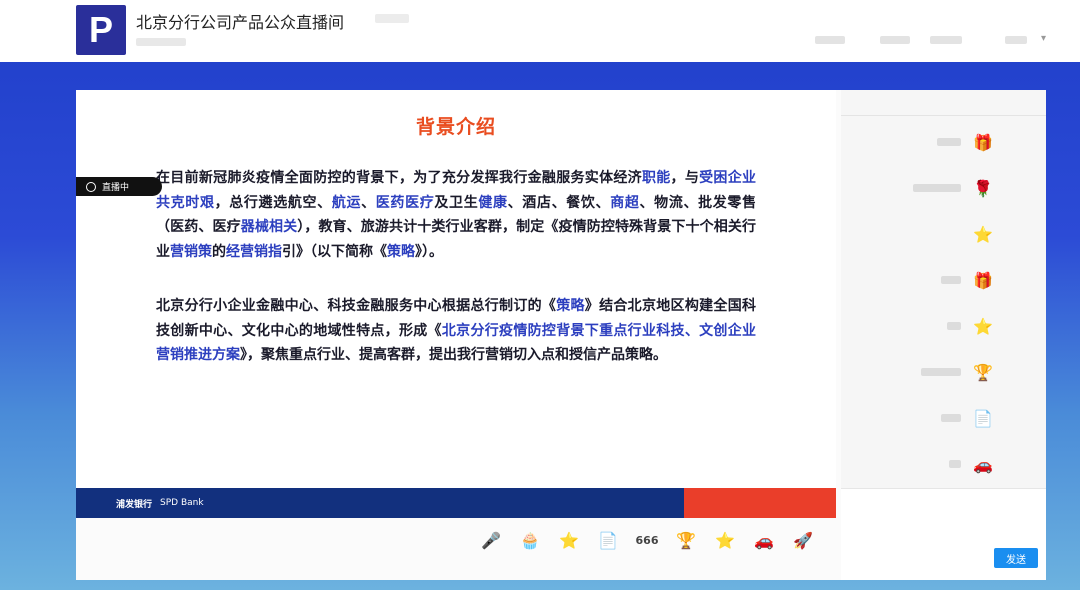  I want to click on text-segment: 营销策, so click(191, 251).